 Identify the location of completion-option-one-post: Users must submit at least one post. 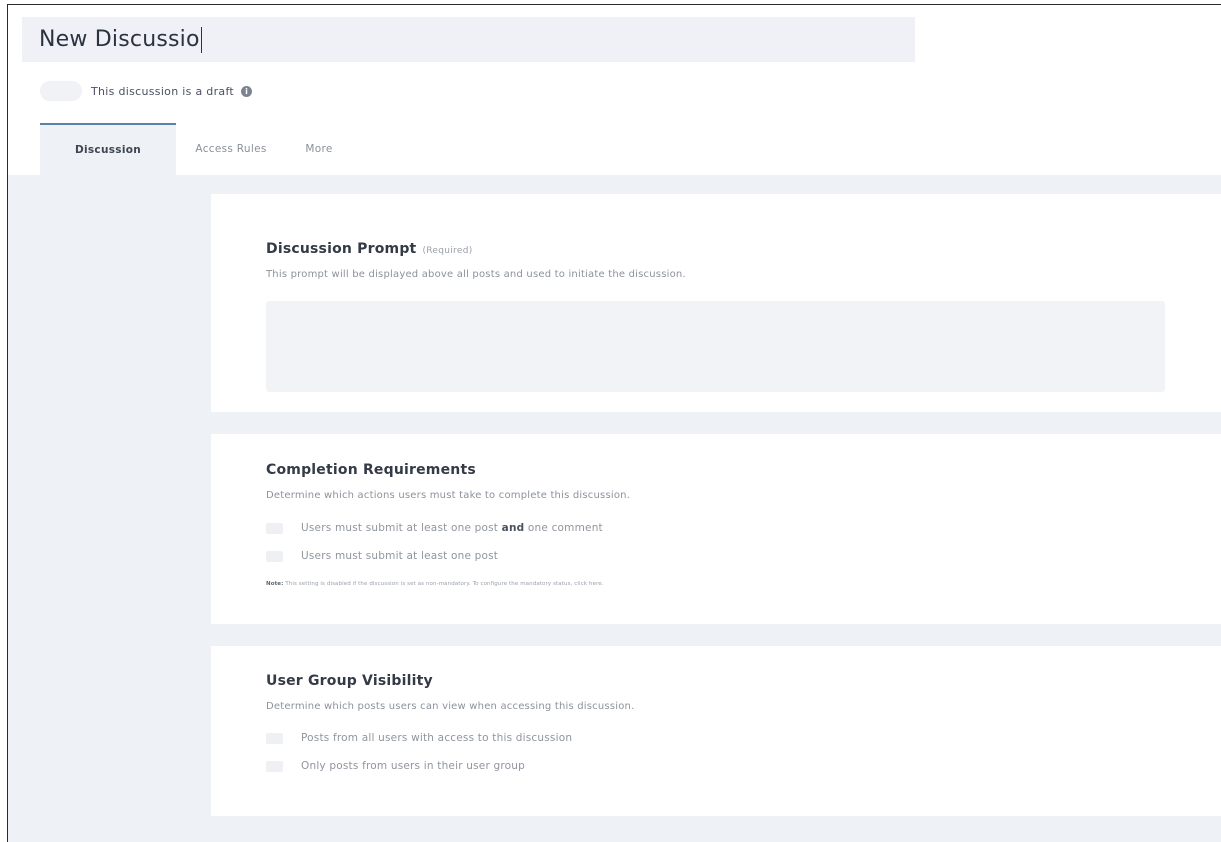
(382, 556).